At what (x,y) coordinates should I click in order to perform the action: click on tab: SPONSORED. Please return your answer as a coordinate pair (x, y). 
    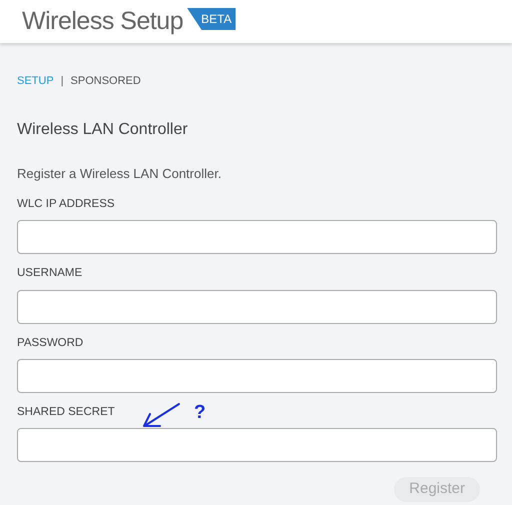
    Looking at the image, I should click on (105, 81).